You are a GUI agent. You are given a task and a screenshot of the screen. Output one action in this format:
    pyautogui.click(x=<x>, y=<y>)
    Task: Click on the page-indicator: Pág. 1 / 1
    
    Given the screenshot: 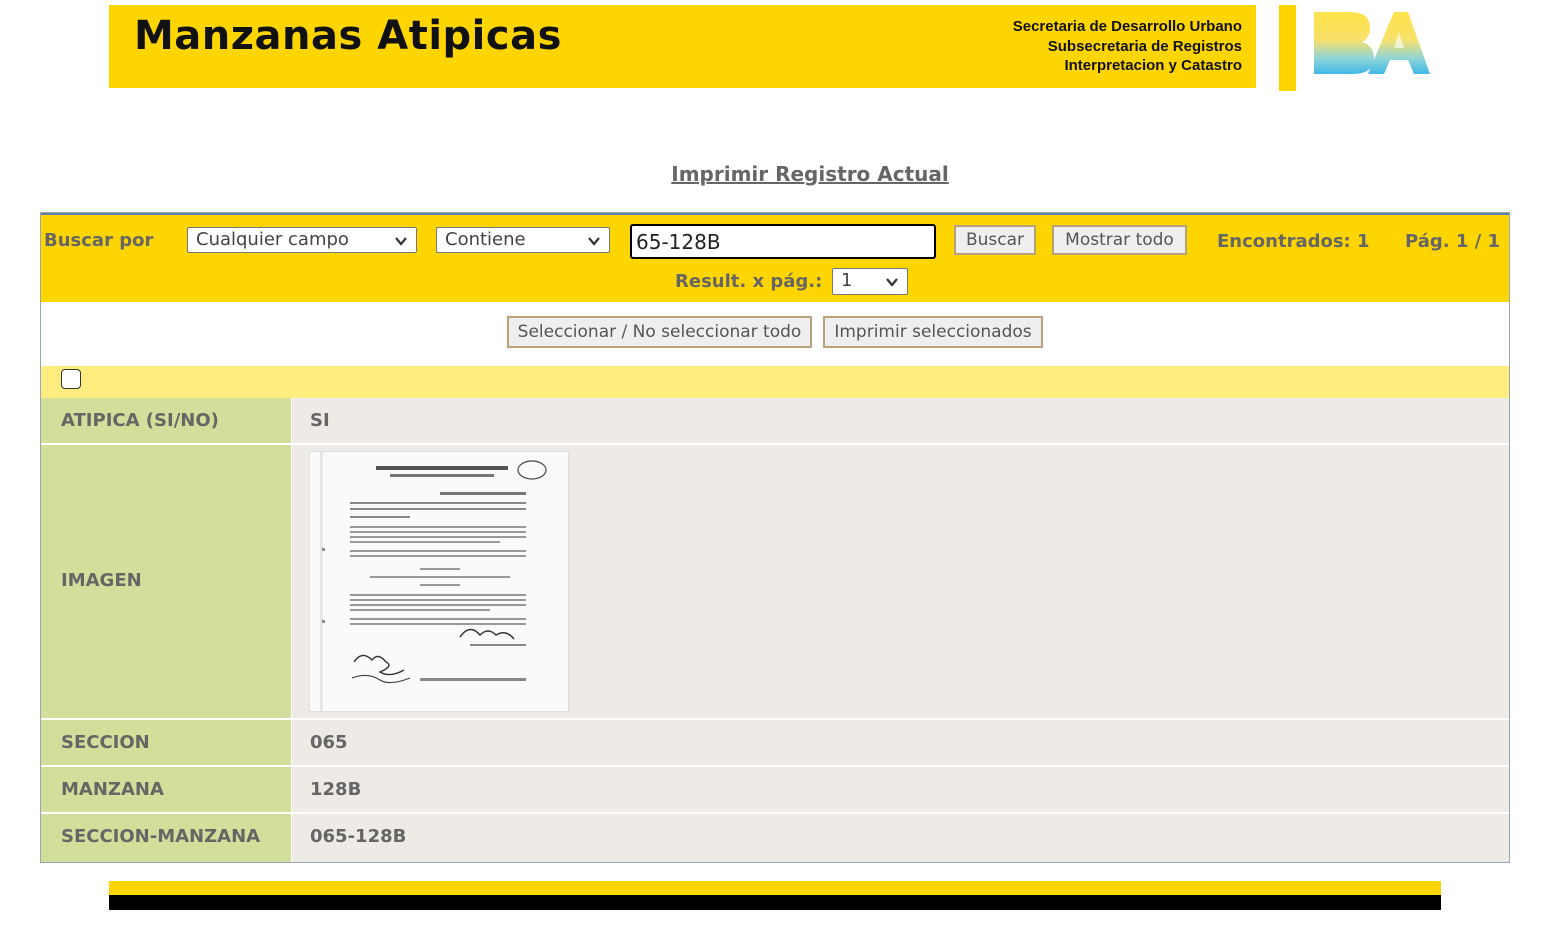 What is the action you would take?
    pyautogui.click(x=1453, y=241)
    